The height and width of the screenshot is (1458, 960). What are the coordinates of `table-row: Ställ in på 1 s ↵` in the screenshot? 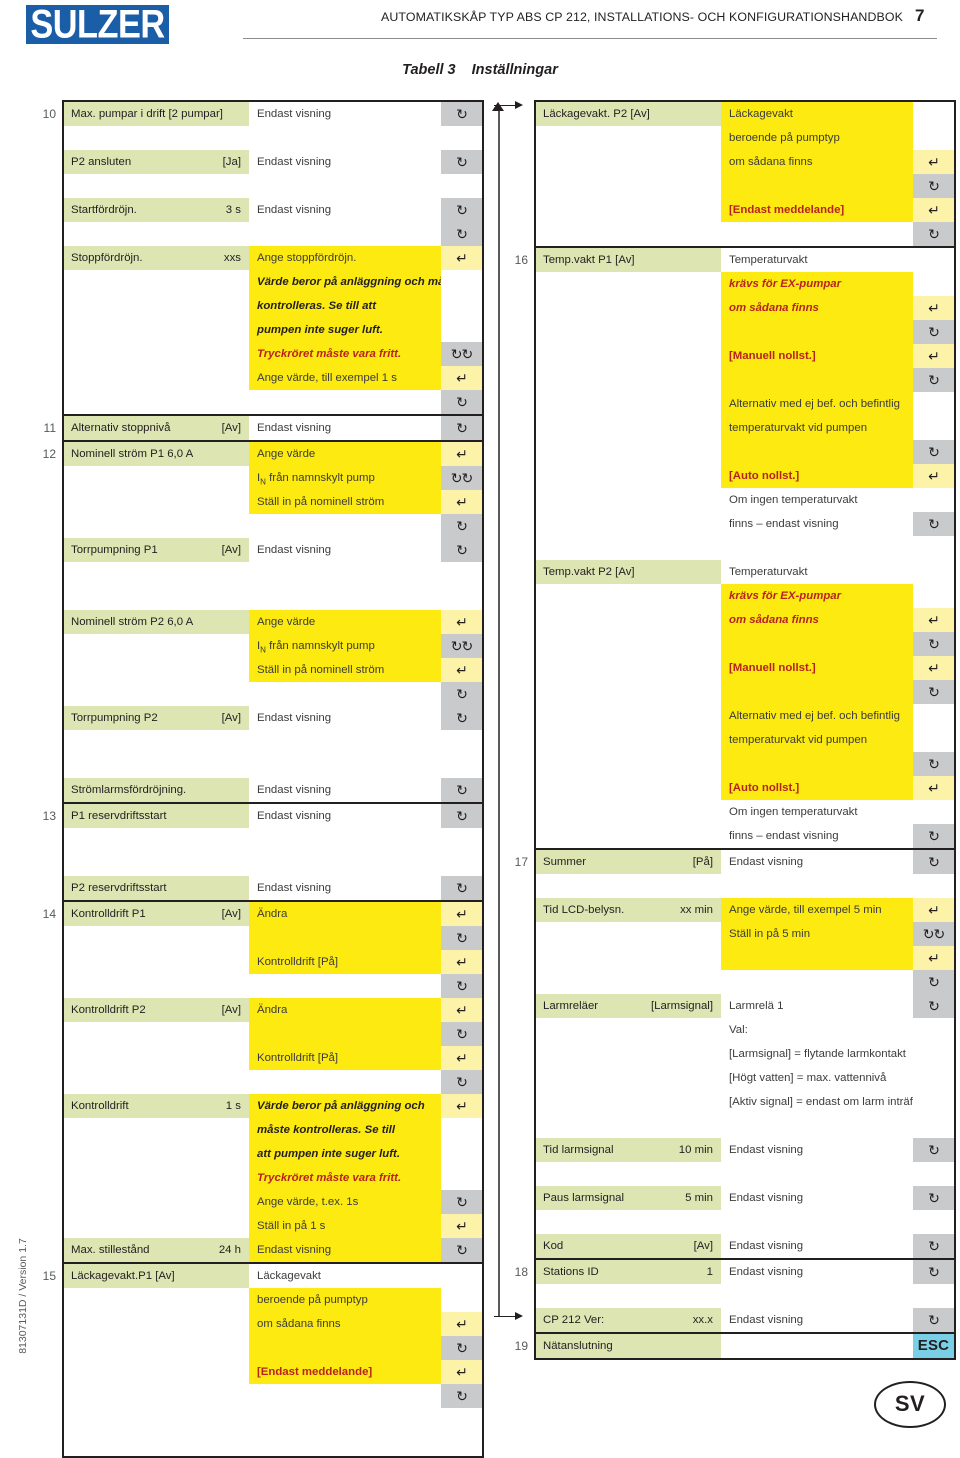 It's located at (273, 1226).